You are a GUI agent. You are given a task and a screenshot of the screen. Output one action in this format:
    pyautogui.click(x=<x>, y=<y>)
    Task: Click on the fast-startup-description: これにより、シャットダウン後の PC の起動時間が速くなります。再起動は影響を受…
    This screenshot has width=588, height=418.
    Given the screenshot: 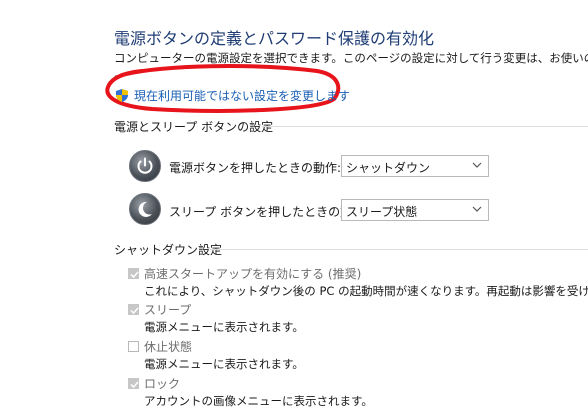 What is the action you would take?
    pyautogui.click(x=366, y=291)
    